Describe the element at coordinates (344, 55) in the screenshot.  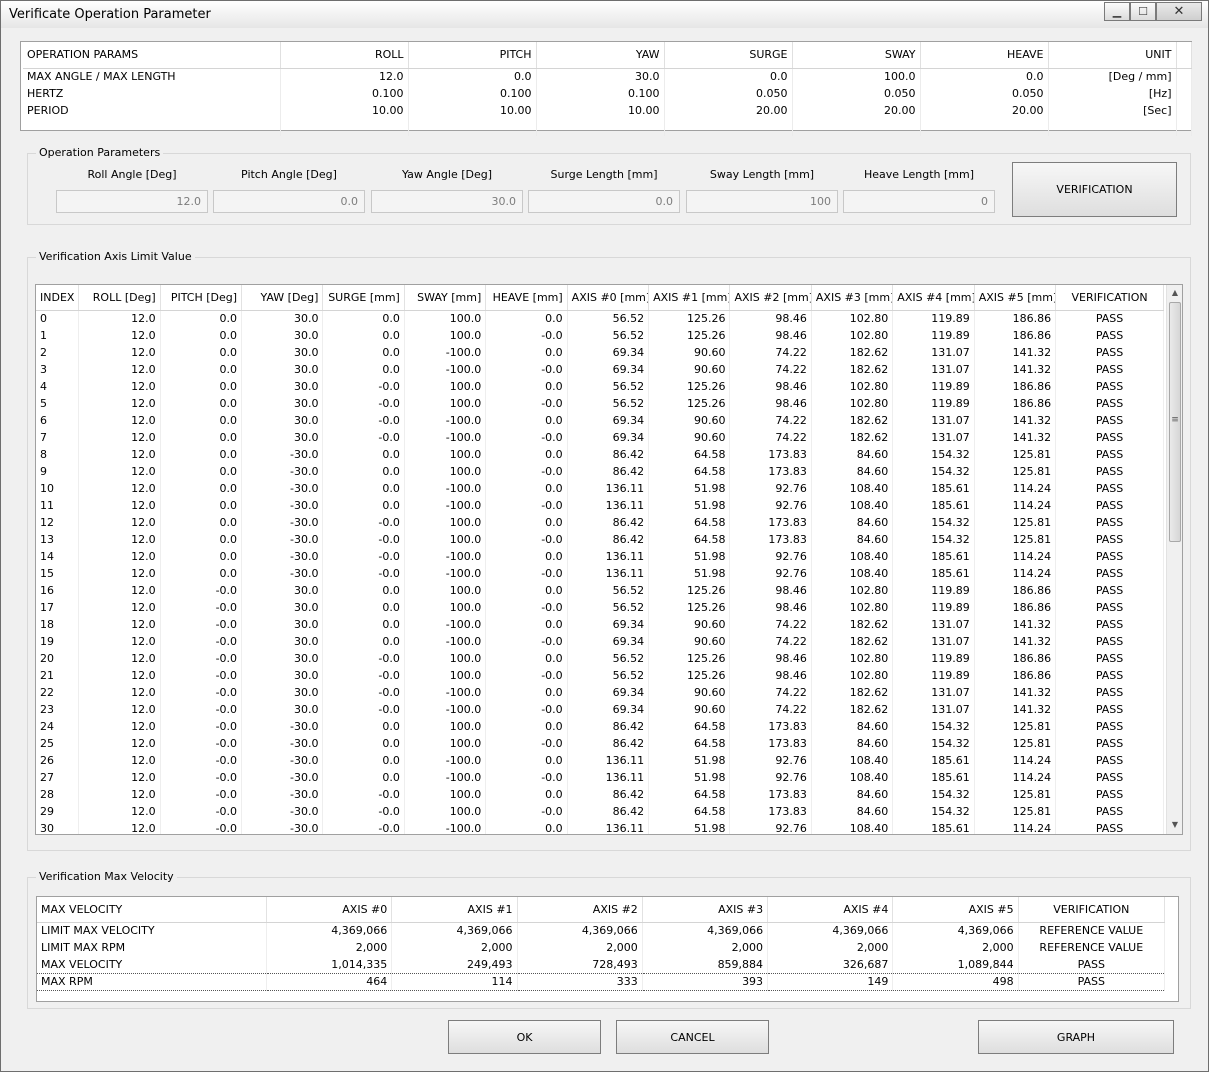
I see `op-header-1: ROLL` at that location.